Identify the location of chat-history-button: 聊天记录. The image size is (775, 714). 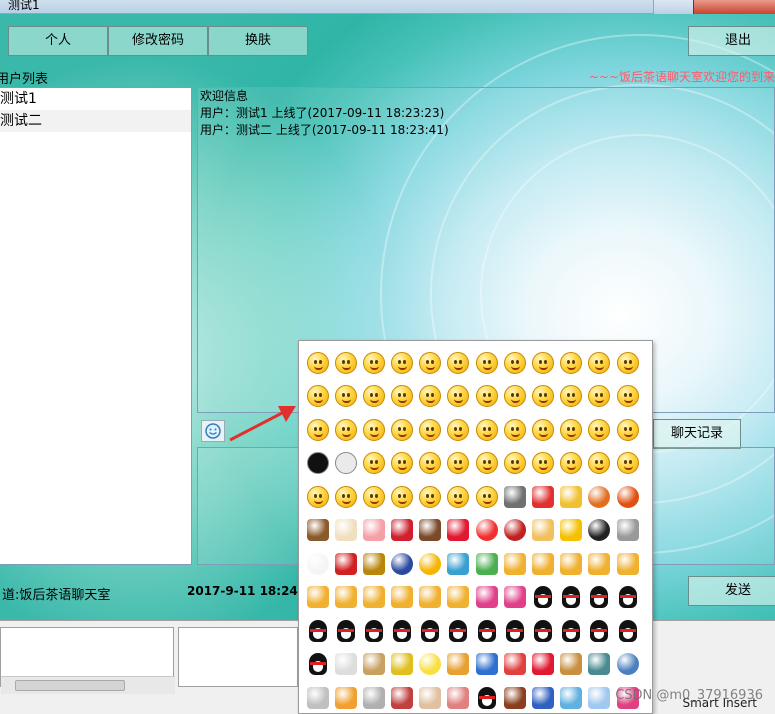
(697, 434).